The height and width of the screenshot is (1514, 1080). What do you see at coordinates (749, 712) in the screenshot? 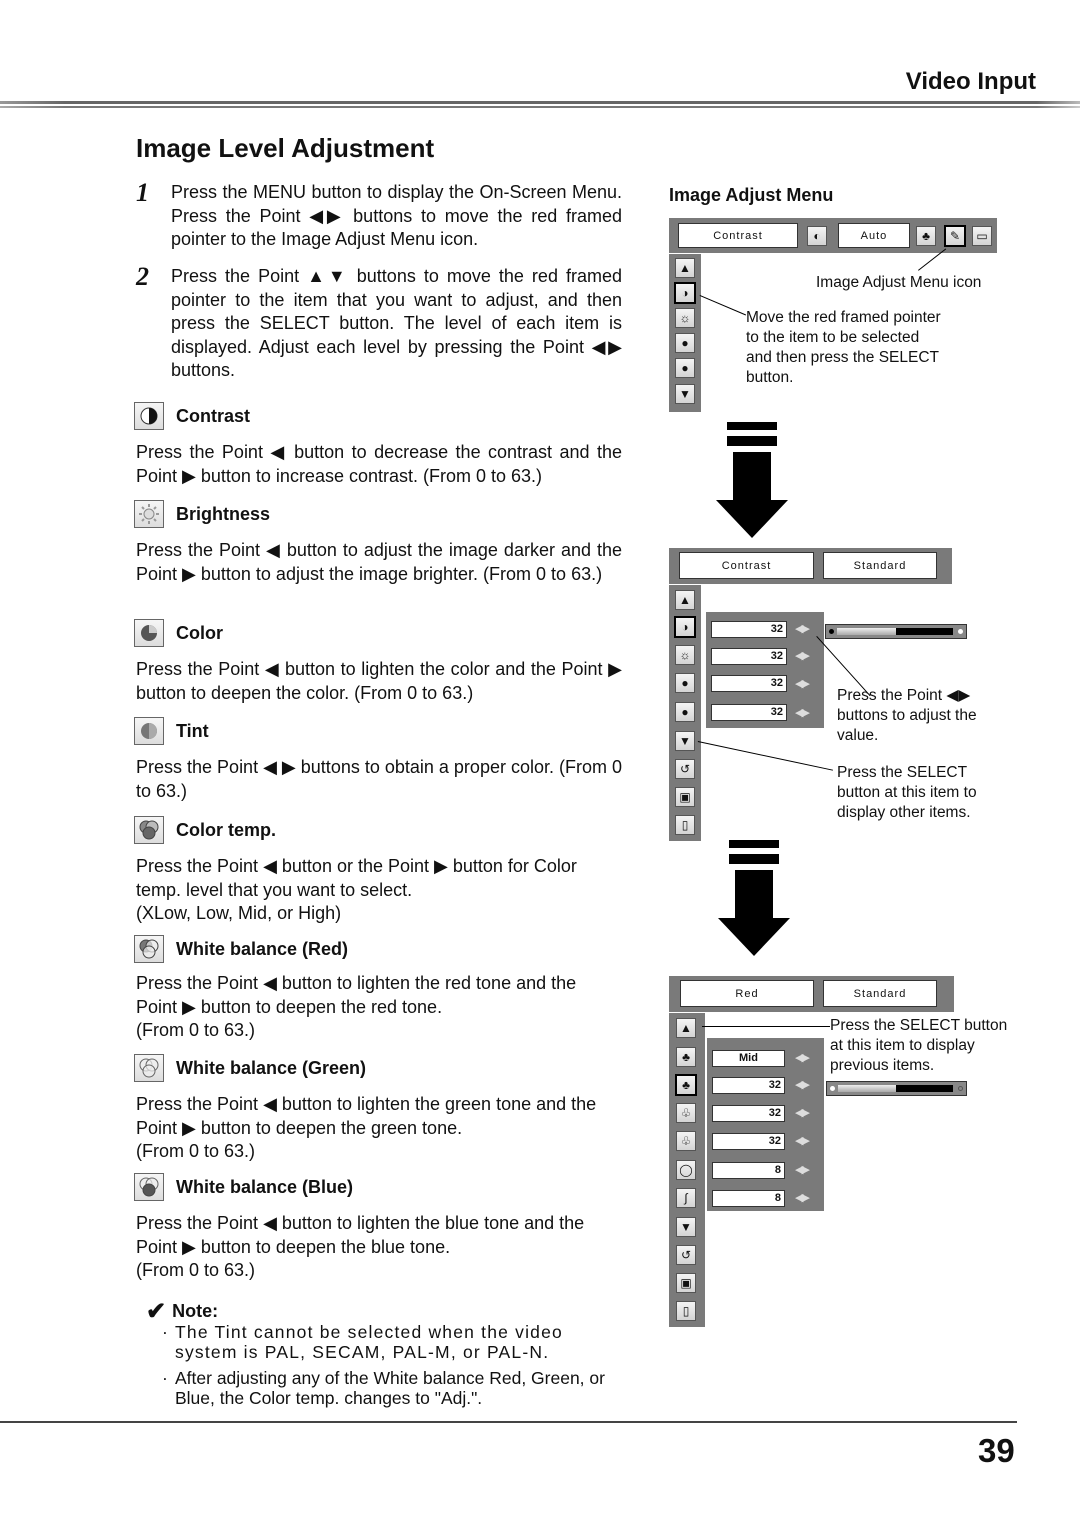
I see `tint-value: 32` at bounding box center [749, 712].